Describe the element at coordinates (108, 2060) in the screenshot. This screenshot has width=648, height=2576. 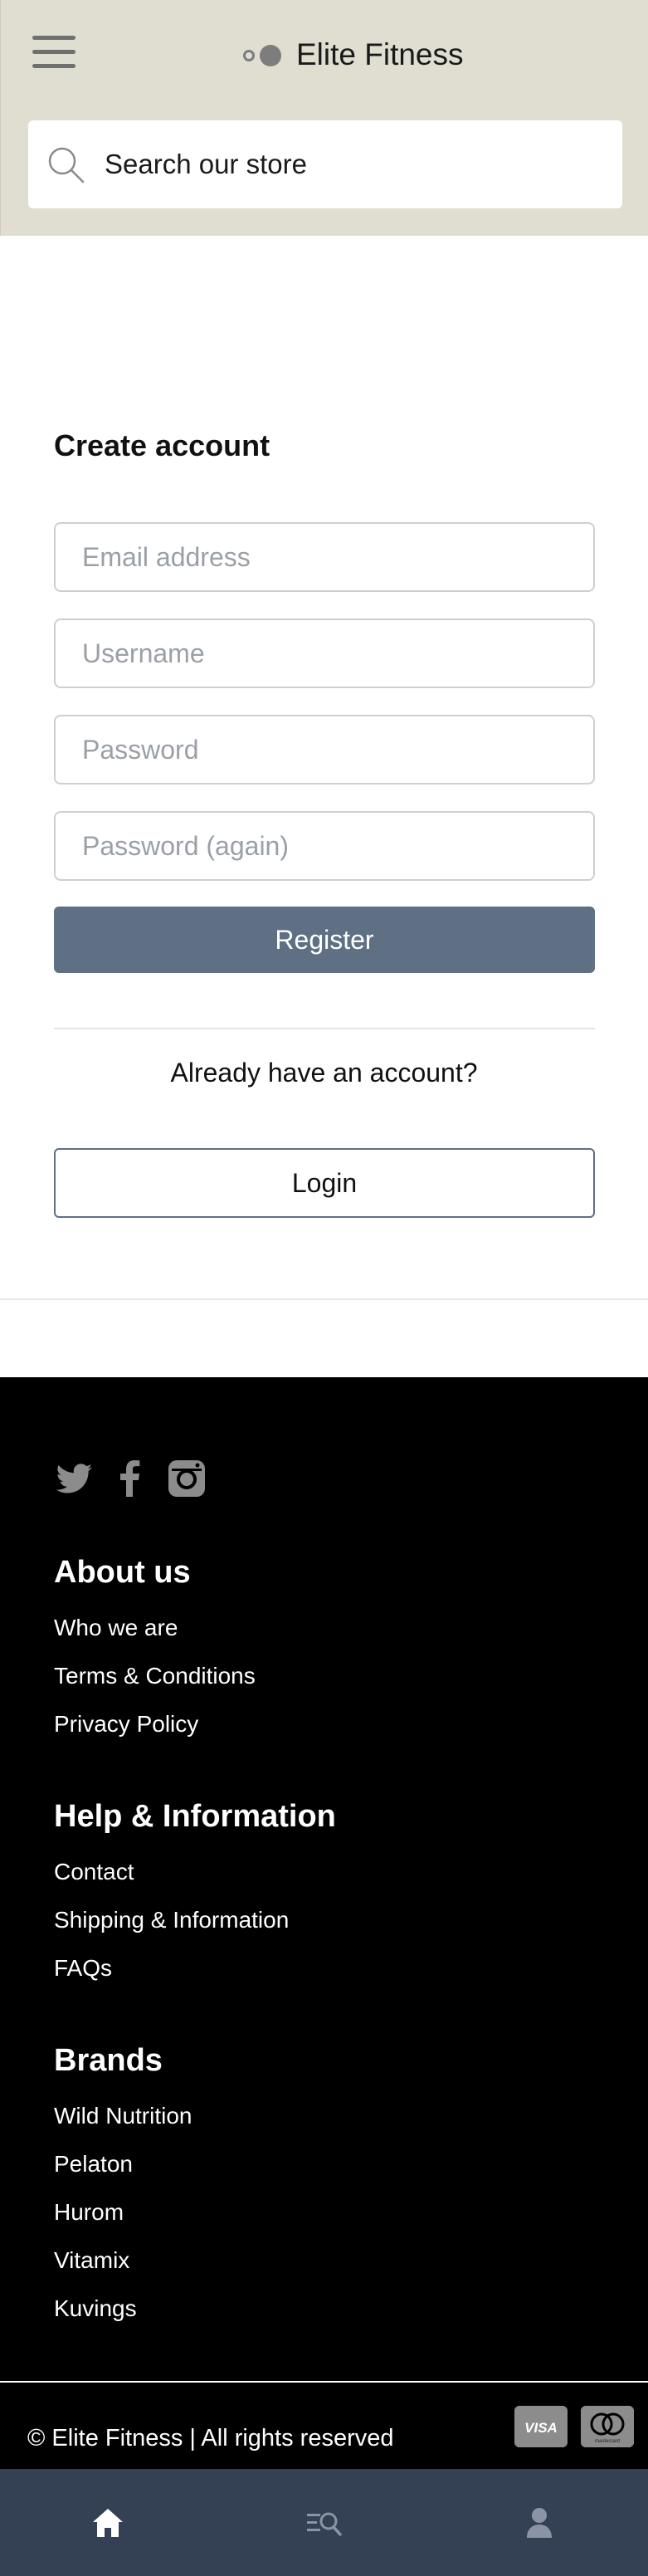
I see `footer-section-title: Brands` at that location.